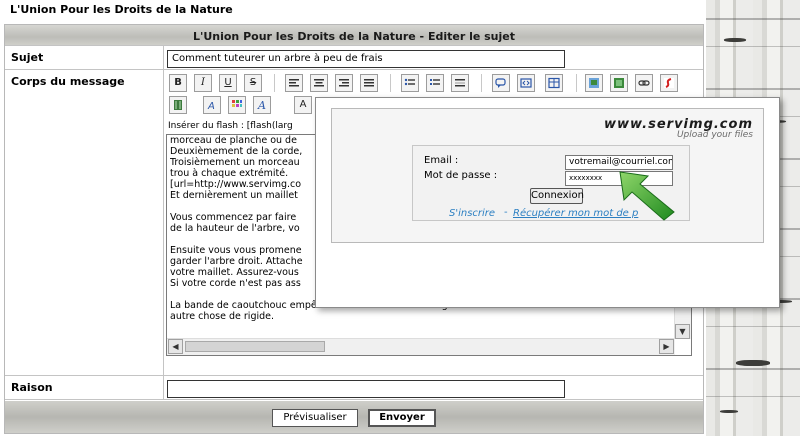  What do you see at coordinates (344, 83) in the screenshot?
I see `align-right-icon` at bounding box center [344, 83].